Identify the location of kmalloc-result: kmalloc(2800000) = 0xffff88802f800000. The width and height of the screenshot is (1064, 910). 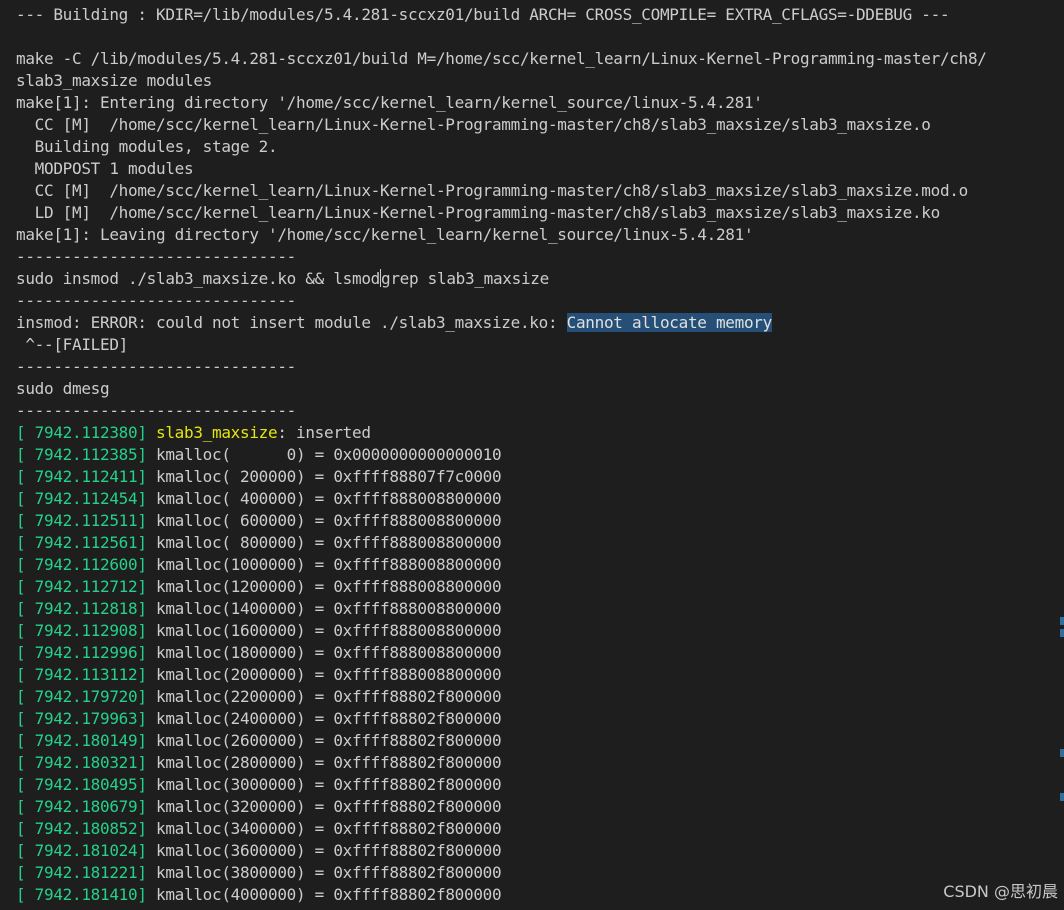
(329, 762).